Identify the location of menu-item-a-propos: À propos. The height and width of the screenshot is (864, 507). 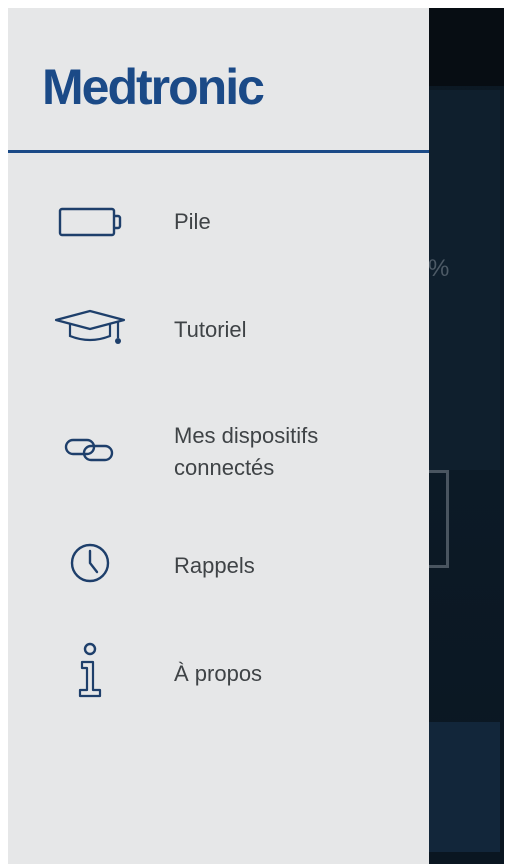
(218, 672).